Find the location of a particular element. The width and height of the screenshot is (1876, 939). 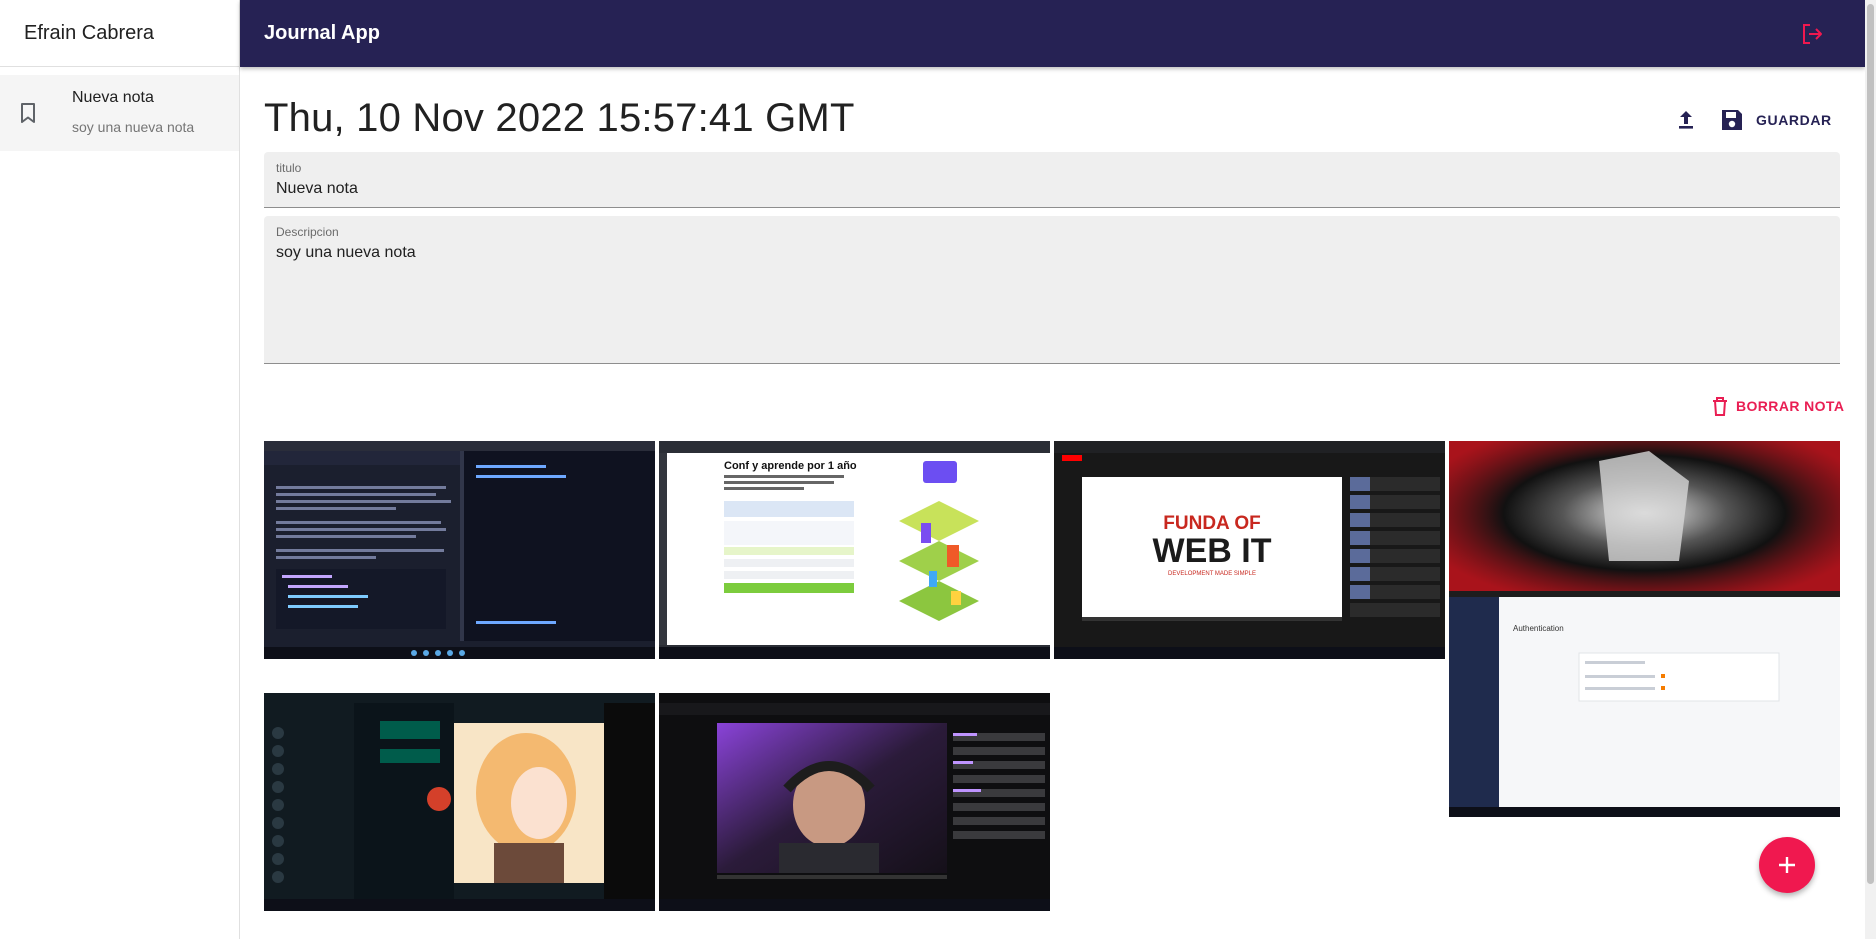

delete-label: BORRAR NOTA is located at coordinates (1790, 406).